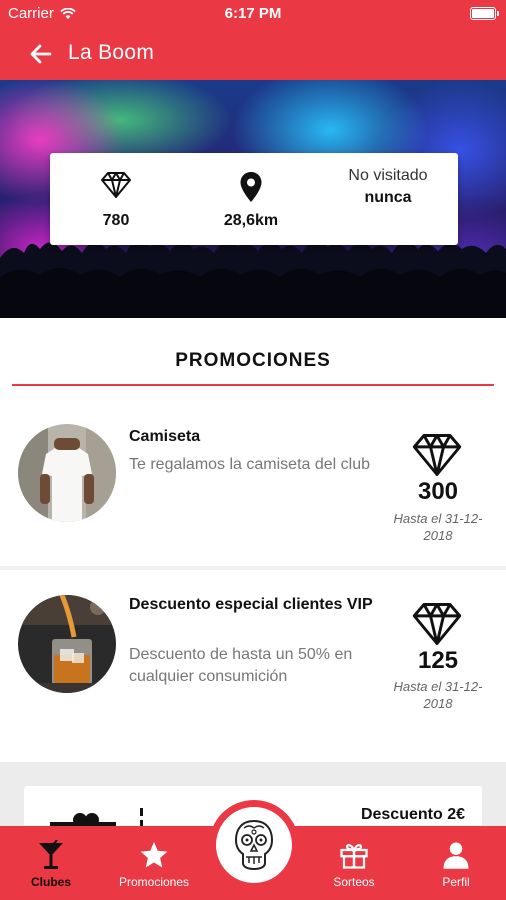  What do you see at coordinates (253, 360) in the screenshot?
I see `promotions-heading: PROMOCIONES` at bounding box center [253, 360].